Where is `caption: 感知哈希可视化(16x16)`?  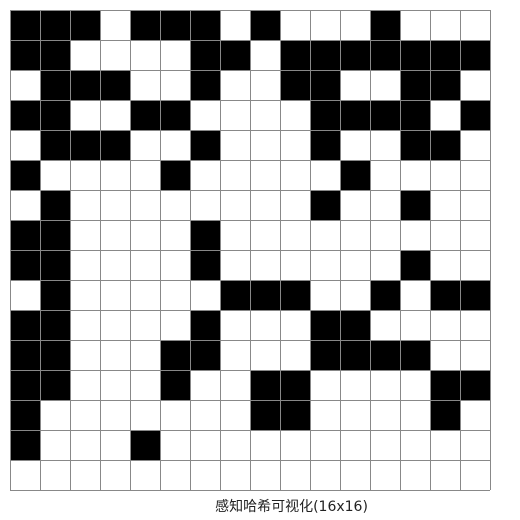 caption: 感知哈希可视化(16x16) is located at coordinates (291, 507).